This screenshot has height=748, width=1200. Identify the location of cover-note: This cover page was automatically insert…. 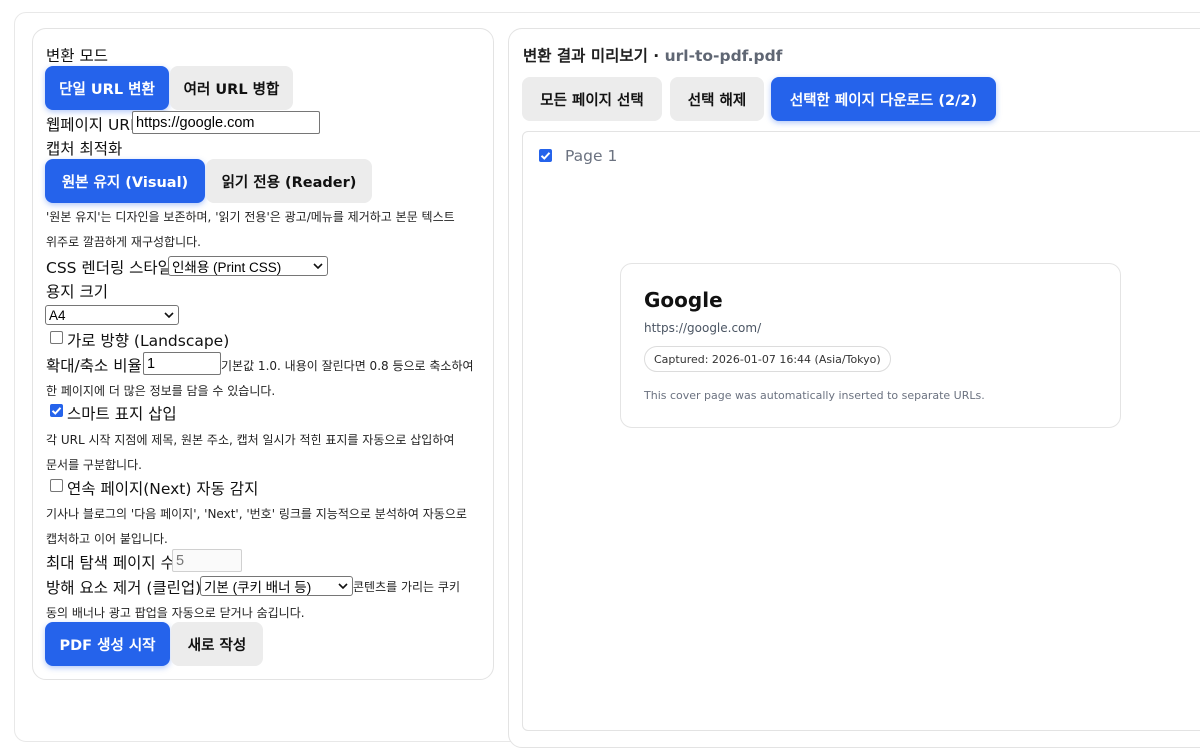
(814, 395).